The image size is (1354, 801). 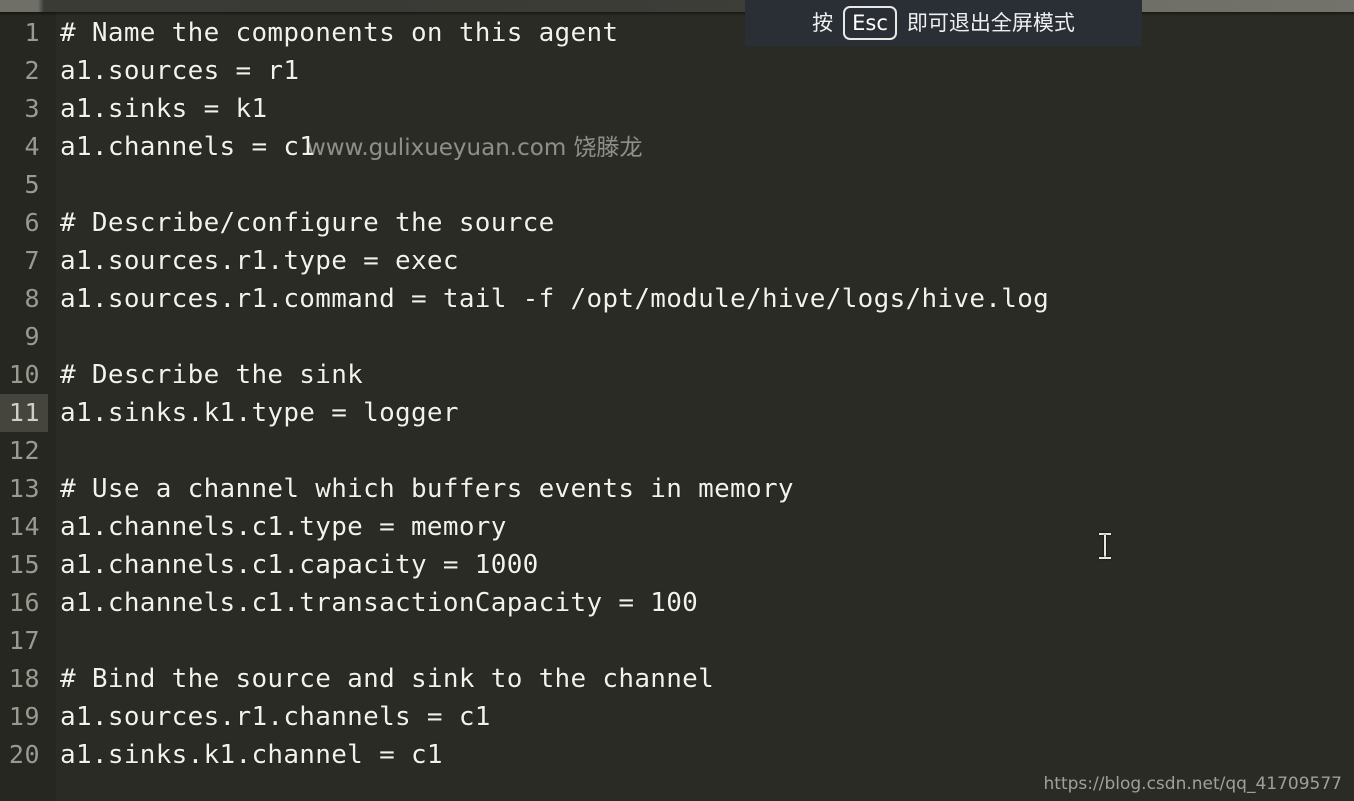 I want to click on ibeam-stem, so click(x=1105, y=546).